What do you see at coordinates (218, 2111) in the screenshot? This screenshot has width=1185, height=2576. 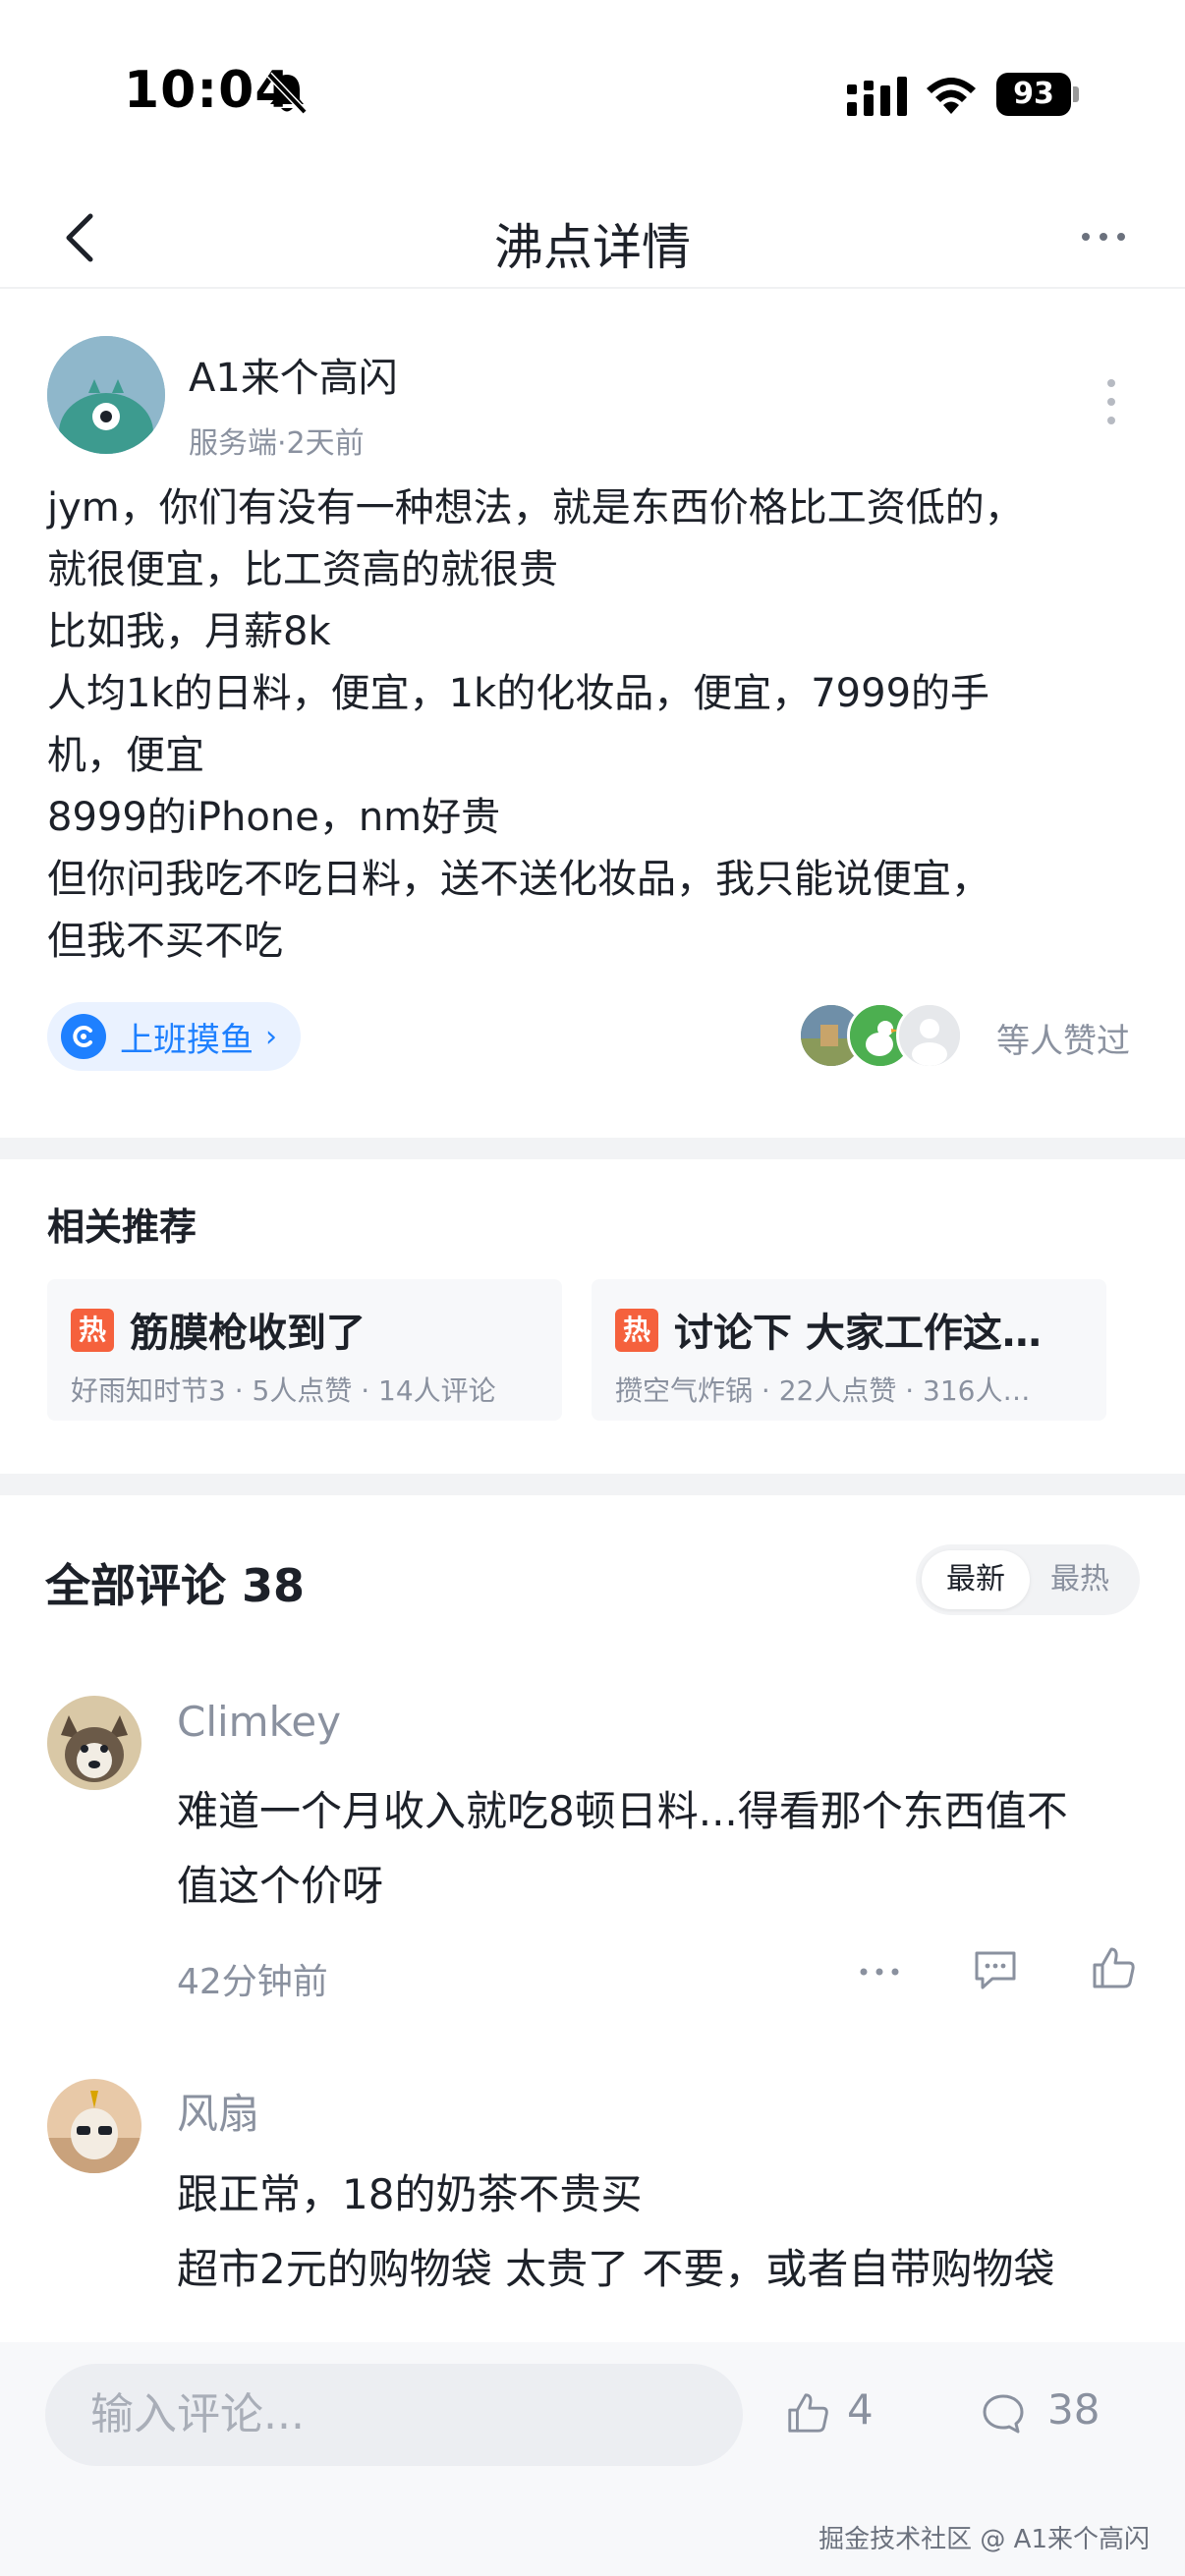 I see `commenter-name: 风扇` at bounding box center [218, 2111].